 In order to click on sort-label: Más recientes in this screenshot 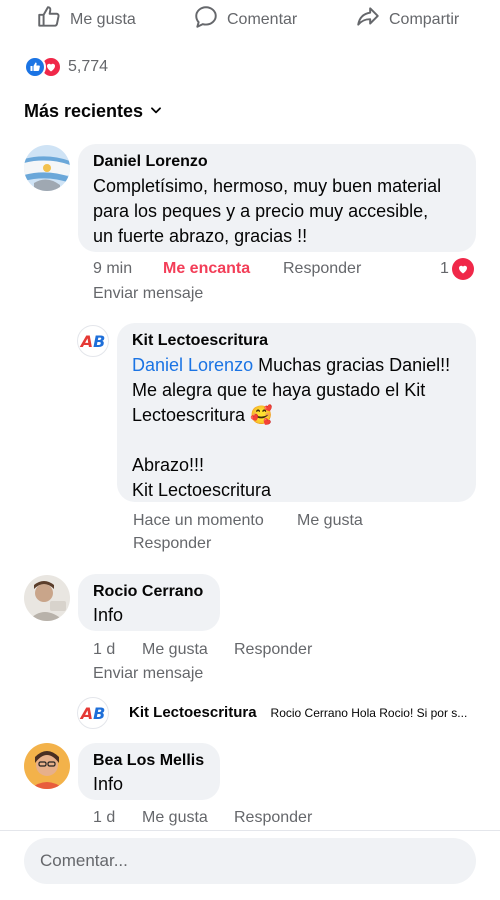, I will do `click(84, 111)`.